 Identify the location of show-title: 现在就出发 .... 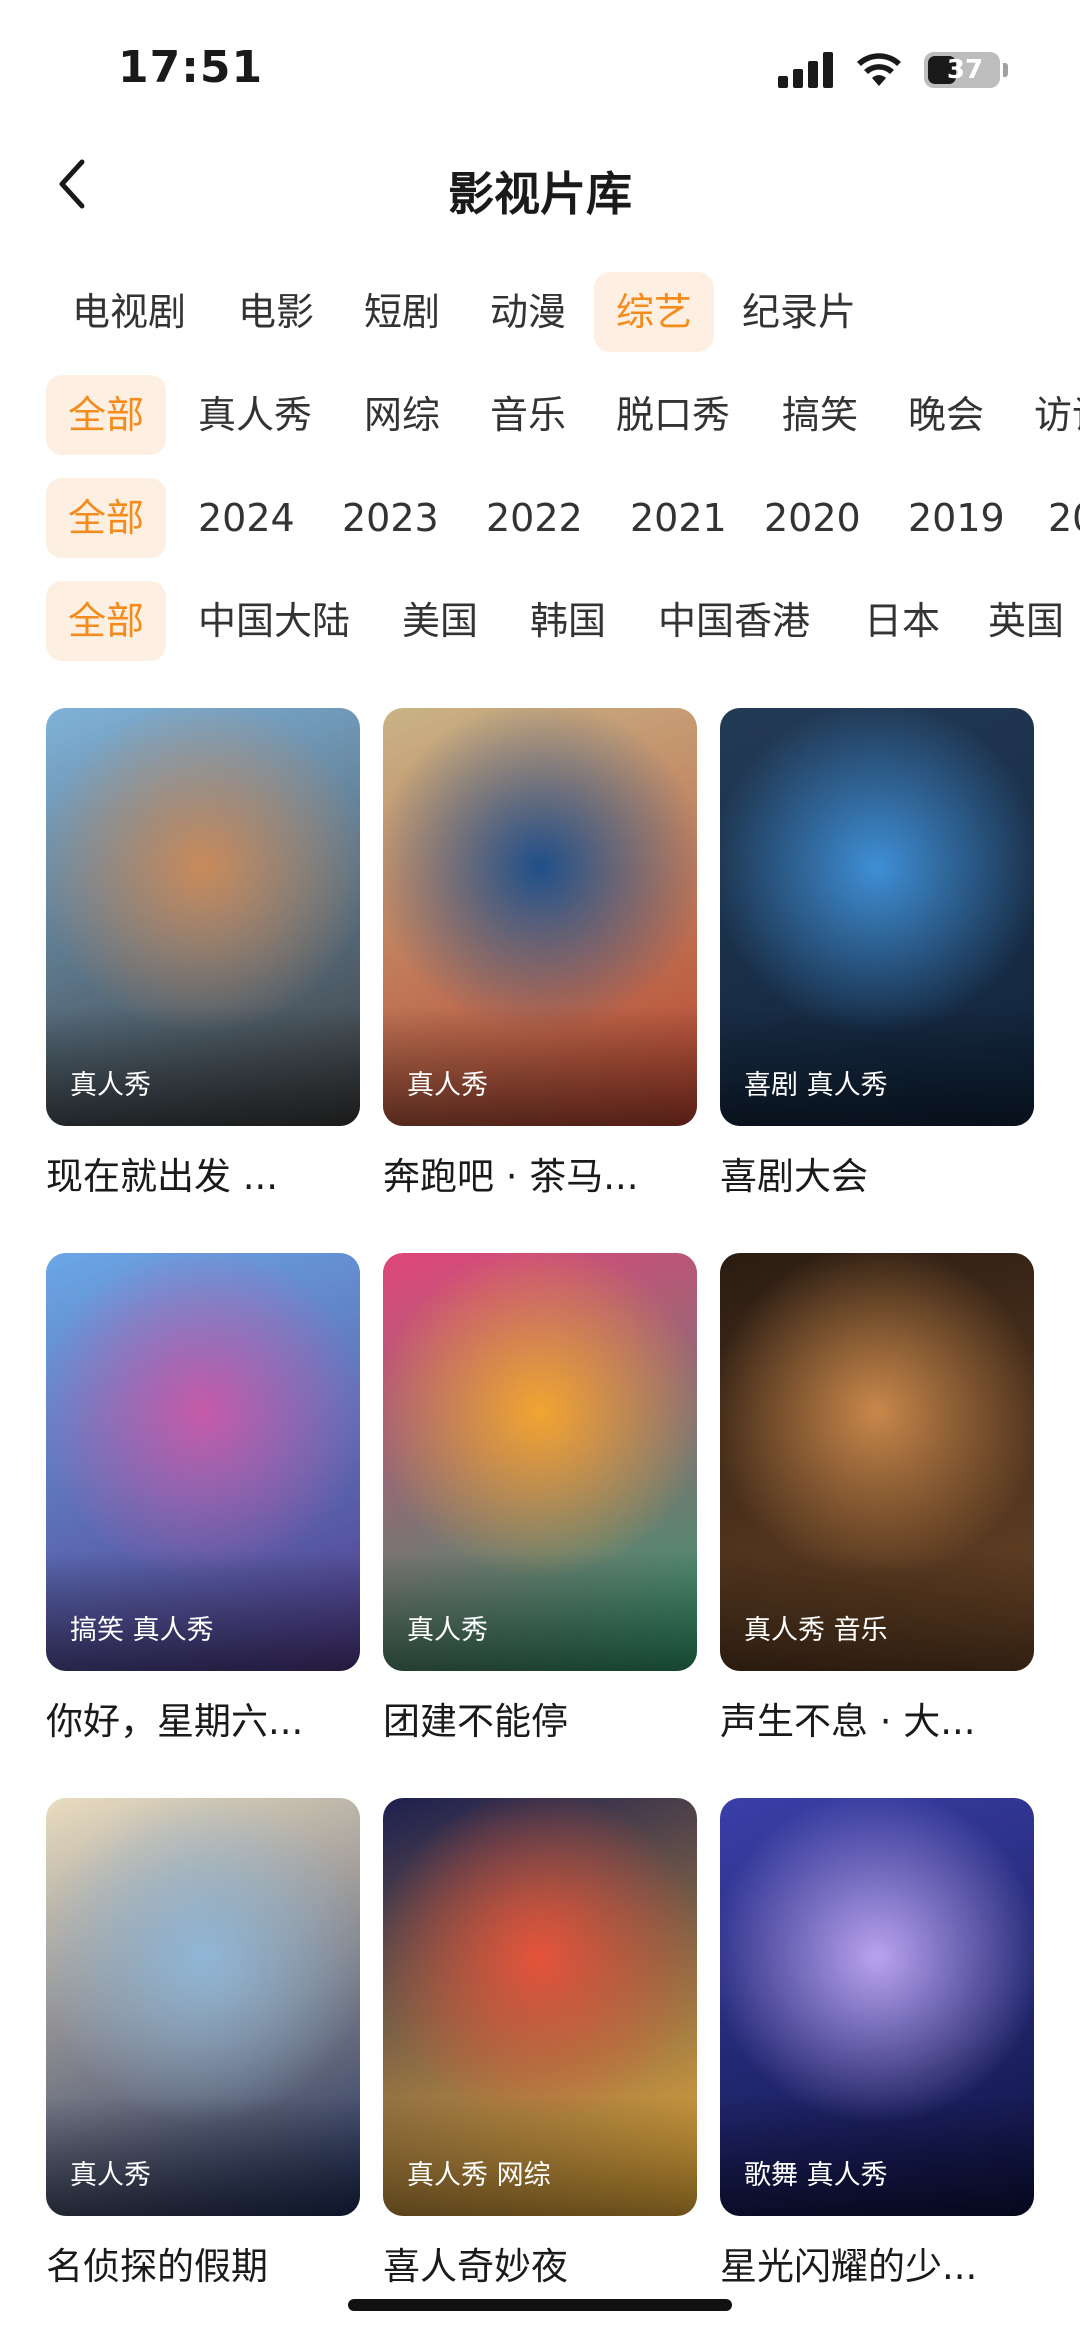
(203, 1173).